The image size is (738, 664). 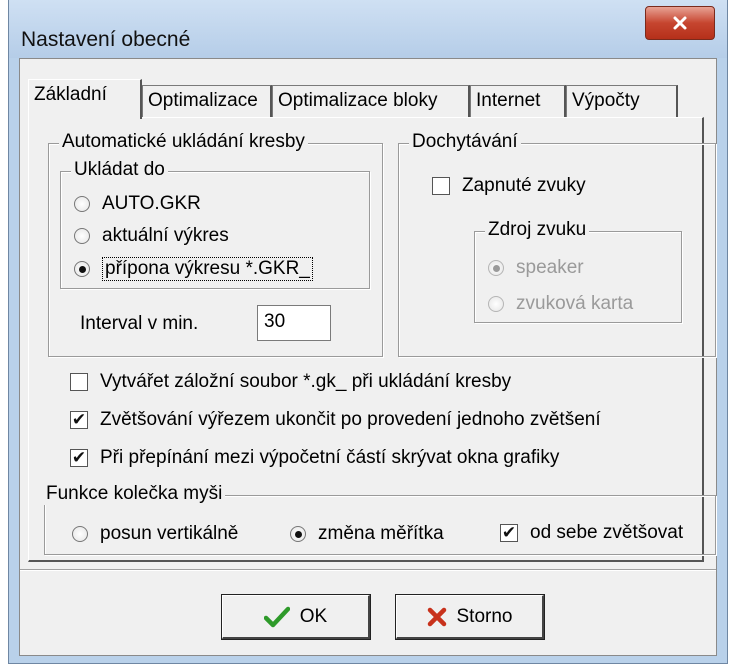 What do you see at coordinates (437, 617) in the screenshot?
I see `cross-icon` at bounding box center [437, 617].